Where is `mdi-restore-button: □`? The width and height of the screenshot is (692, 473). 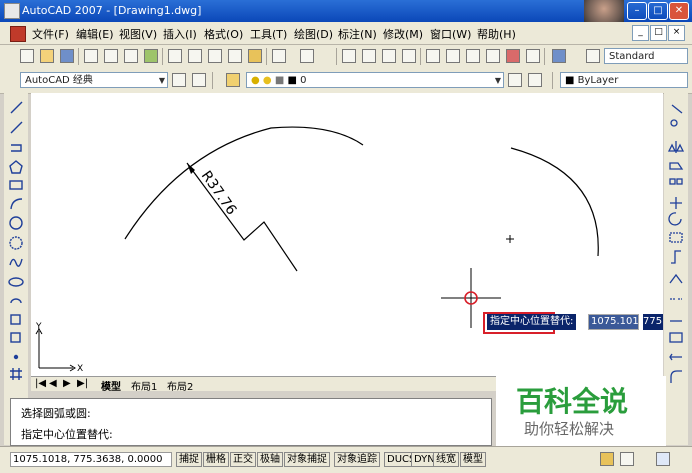
mdi-restore-button: □ is located at coordinates (658, 33).